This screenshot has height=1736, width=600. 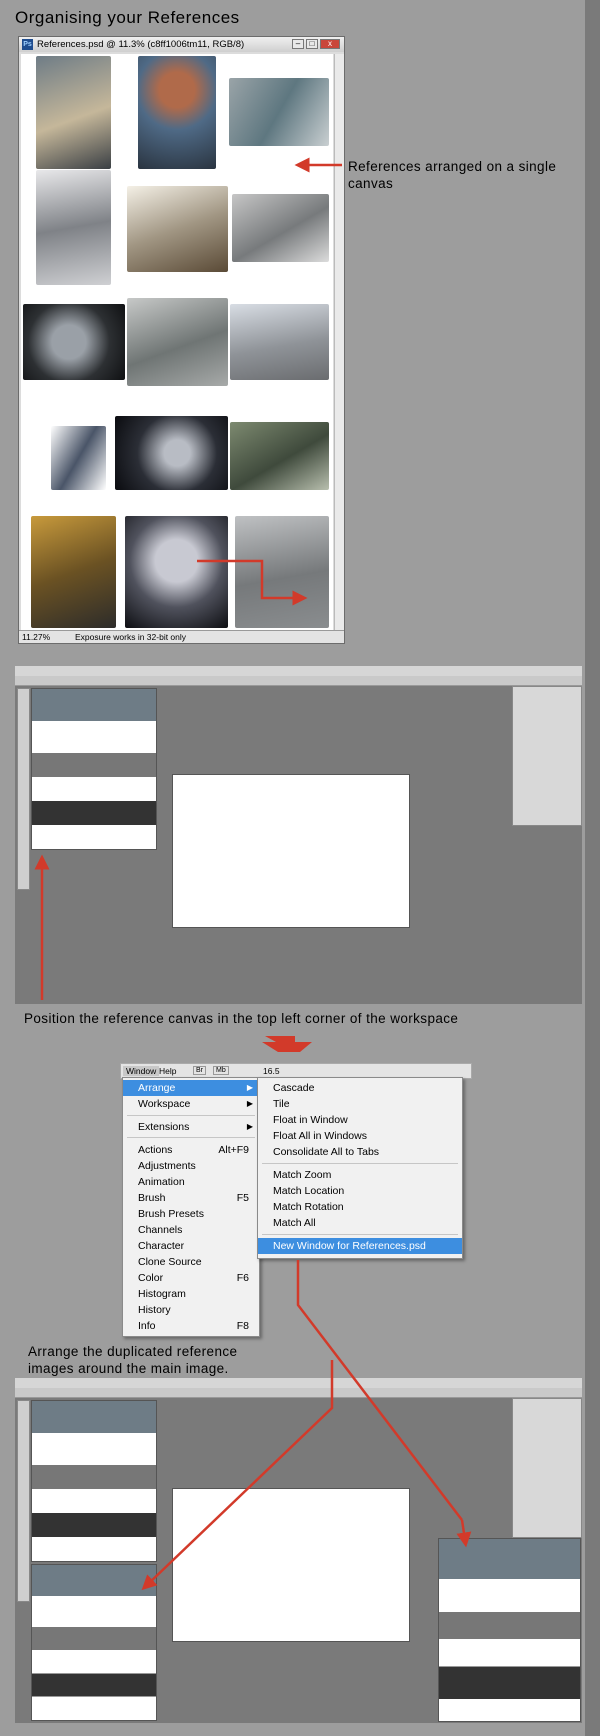 I want to click on arrow-inside-canvas, so click(x=252, y=582).